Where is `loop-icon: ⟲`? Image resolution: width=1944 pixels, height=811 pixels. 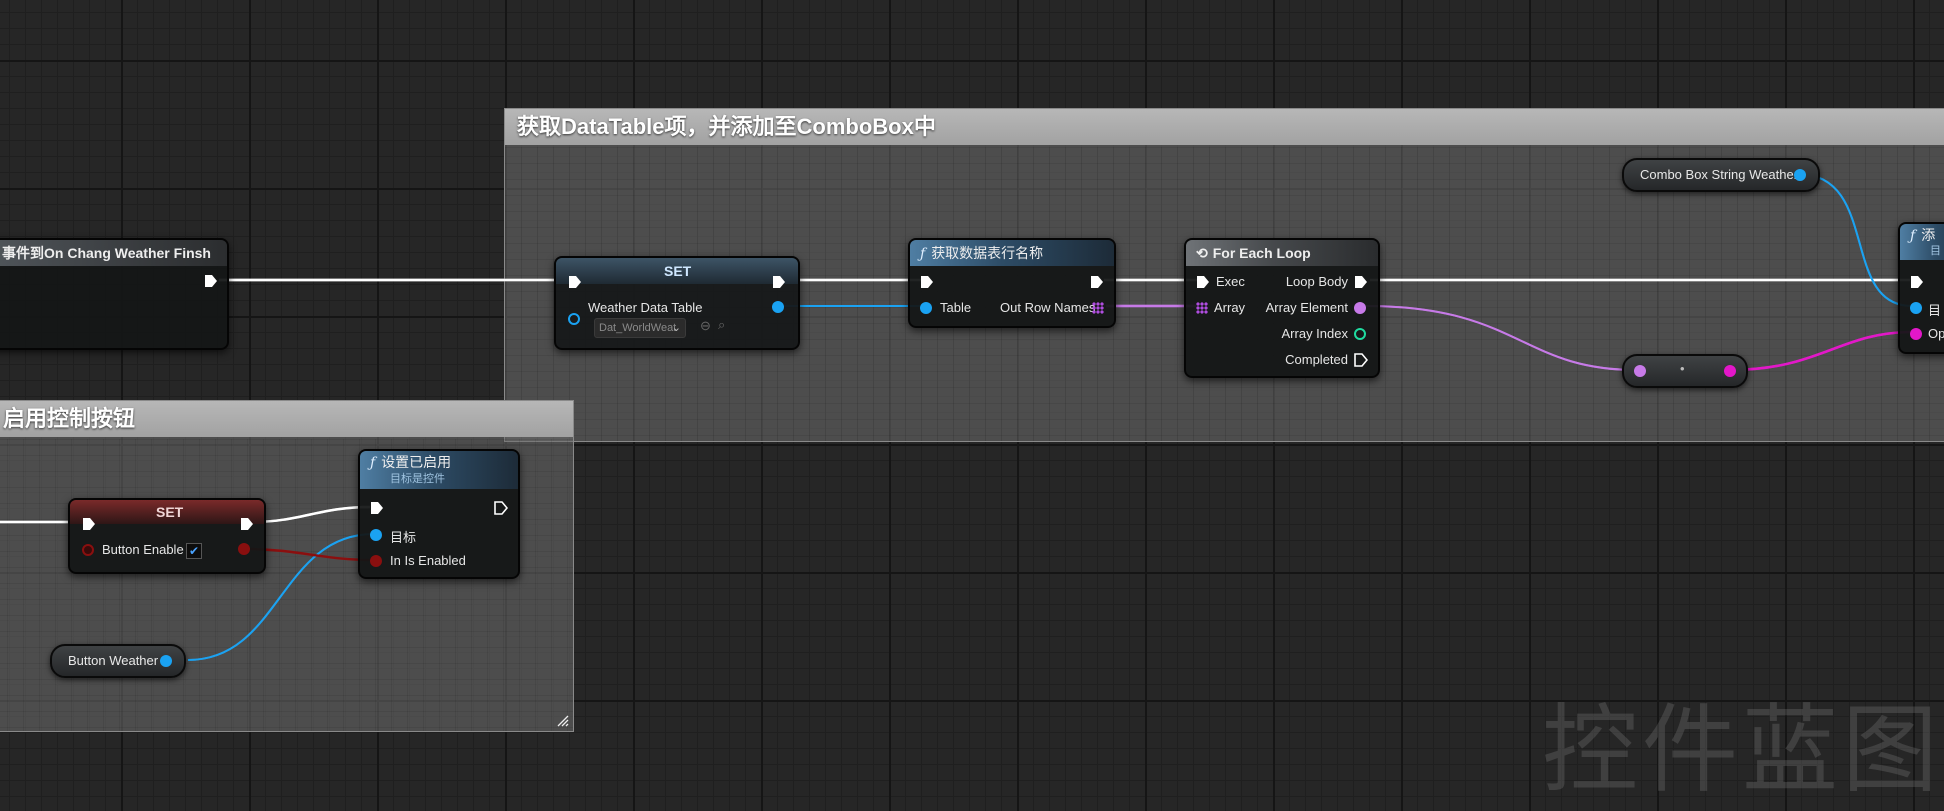 loop-icon: ⟲ is located at coordinates (1202, 253).